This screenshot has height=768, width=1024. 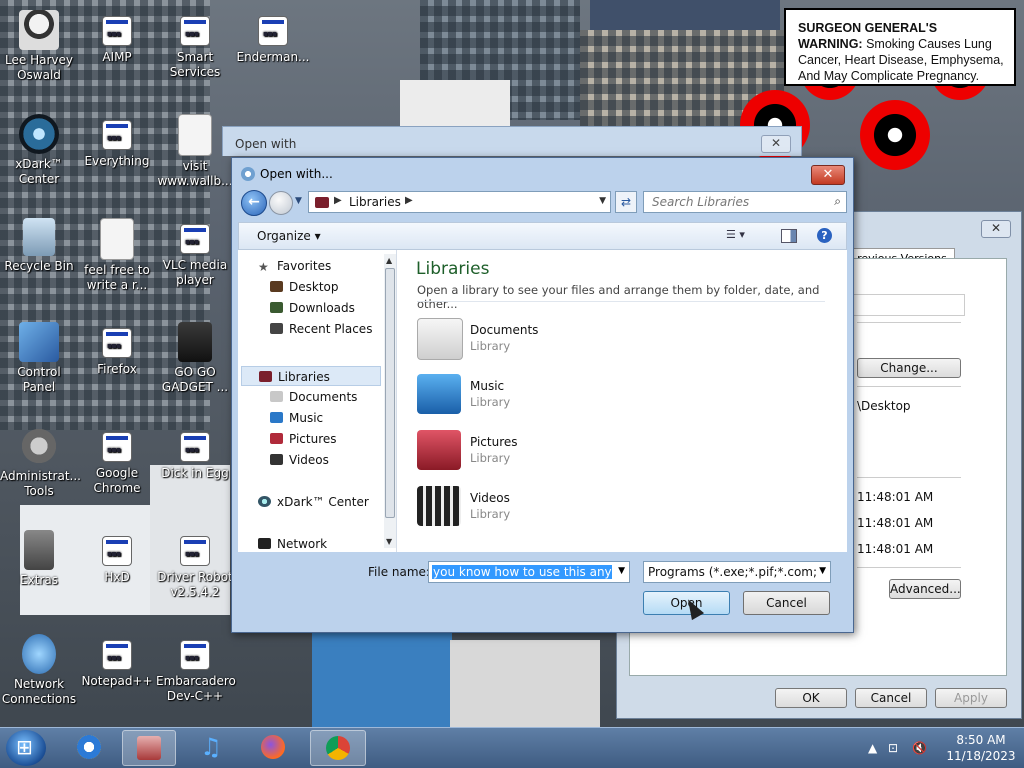 What do you see at coordinates (89, 748) in the screenshot?
I see `taskbar-internet-explorer` at bounding box center [89, 748].